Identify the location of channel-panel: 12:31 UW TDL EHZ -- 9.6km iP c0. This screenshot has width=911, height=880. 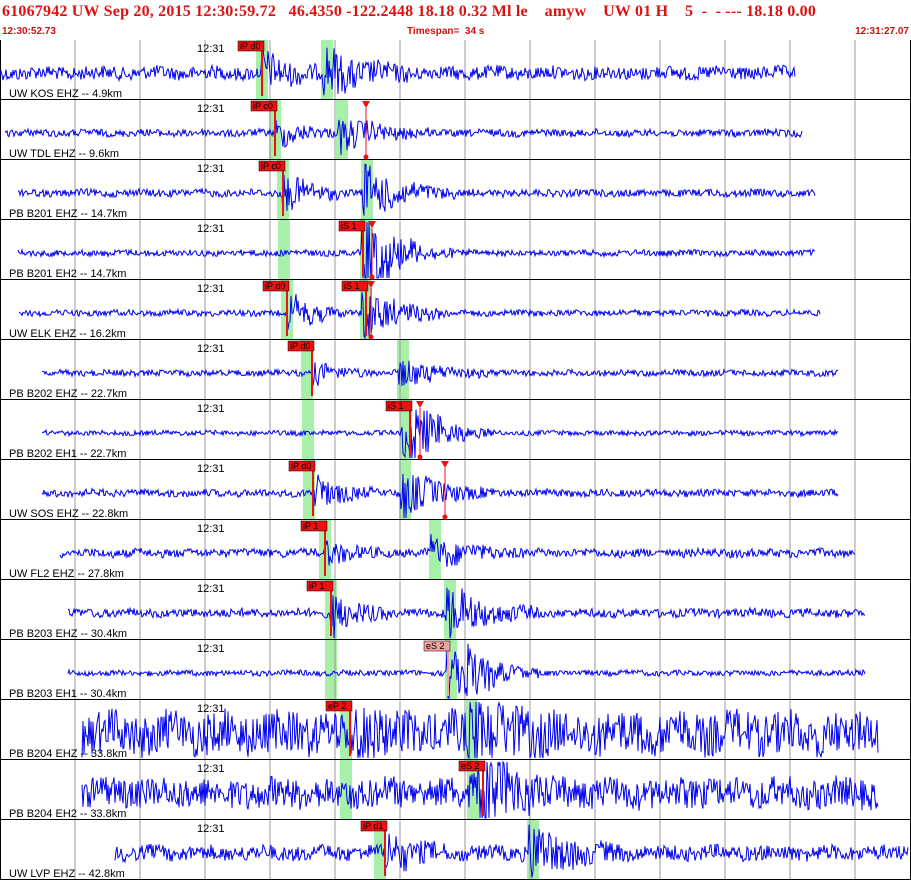
(455, 130).